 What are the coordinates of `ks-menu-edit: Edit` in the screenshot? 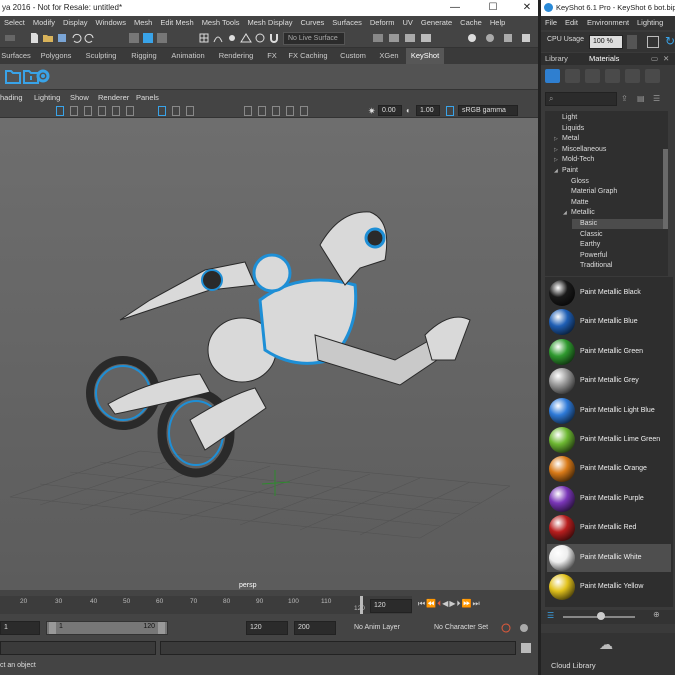 It's located at (571, 23).